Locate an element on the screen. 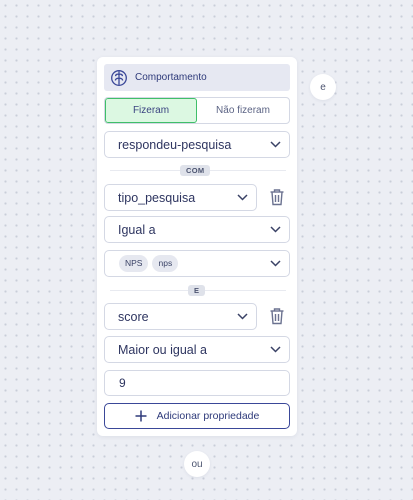 This screenshot has width=413, height=500. event-select: respondeu-pesquisa is located at coordinates (197, 144).